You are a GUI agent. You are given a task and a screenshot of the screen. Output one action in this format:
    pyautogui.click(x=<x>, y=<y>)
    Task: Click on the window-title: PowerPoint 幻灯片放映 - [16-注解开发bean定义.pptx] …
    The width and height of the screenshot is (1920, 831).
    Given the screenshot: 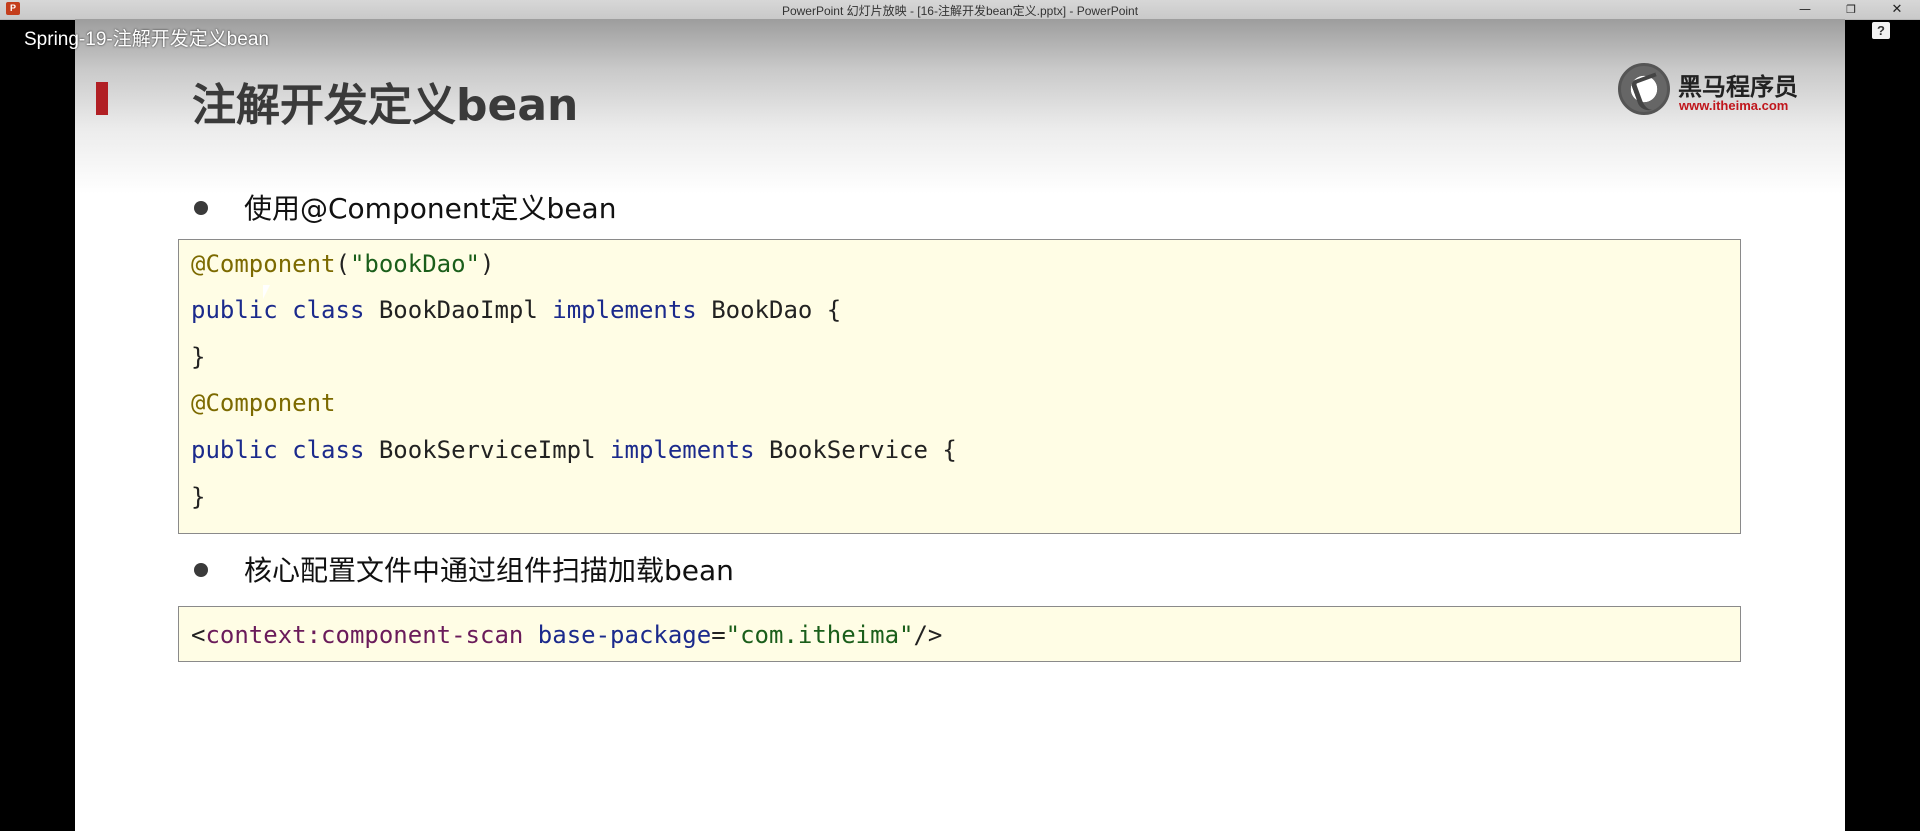 What is the action you would take?
    pyautogui.click(x=960, y=11)
    